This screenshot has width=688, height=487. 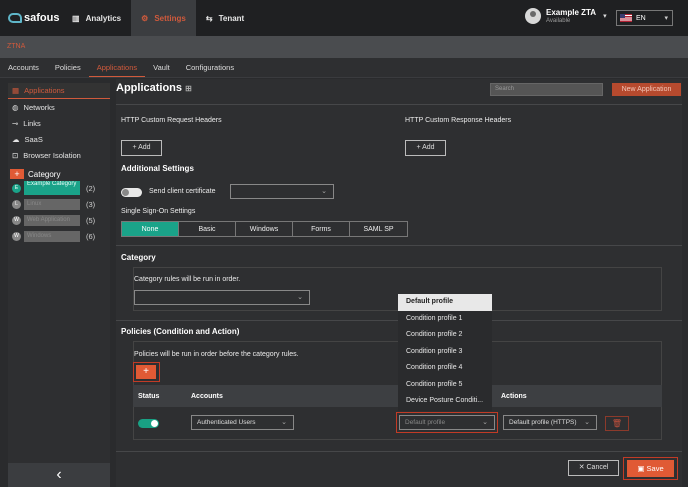 I want to click on sso-option-none: None, so click(x=150, y=229).